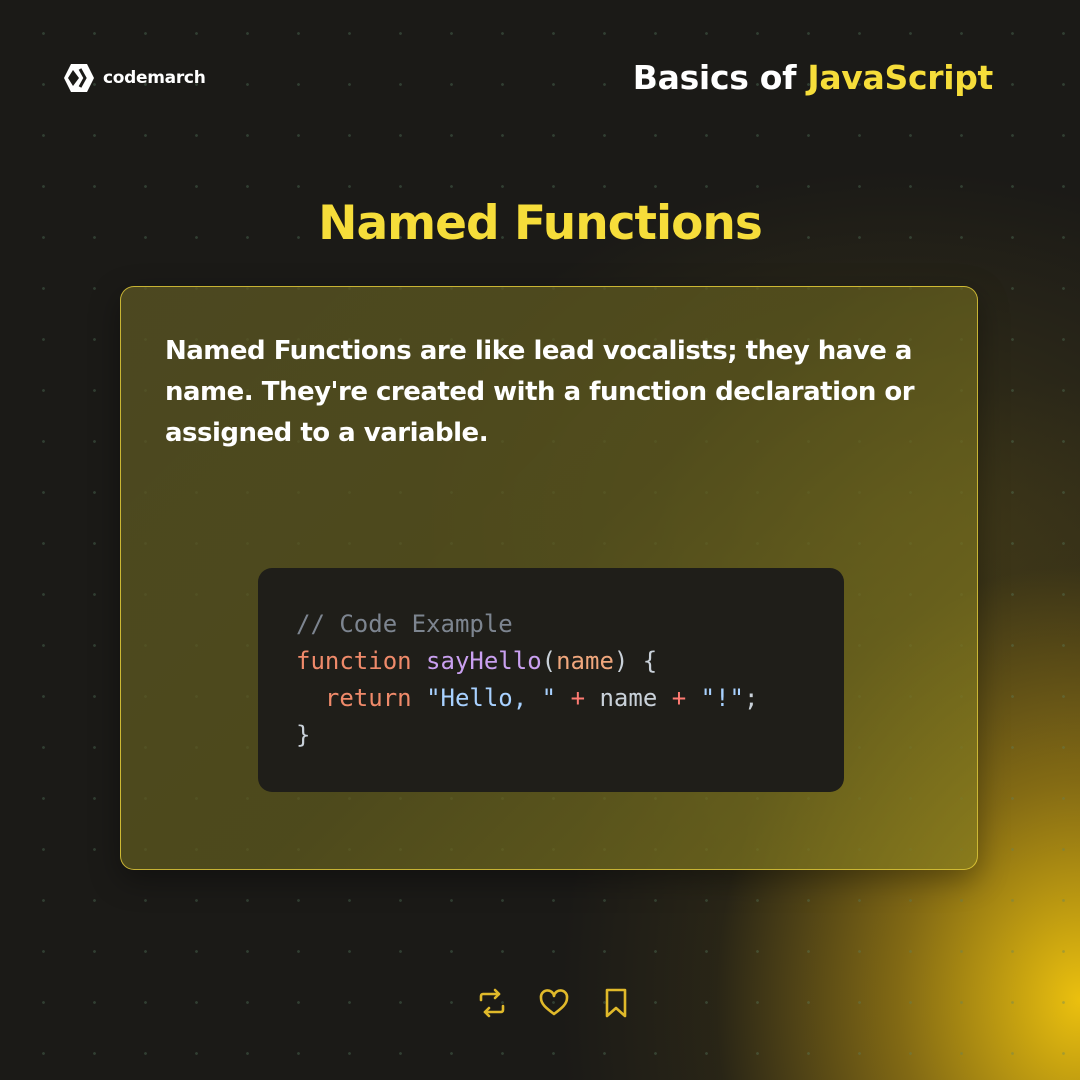 The width and height of the screenshot is (1080, 1080). I want to click on code-string-bang: "!", so click(722, 698).